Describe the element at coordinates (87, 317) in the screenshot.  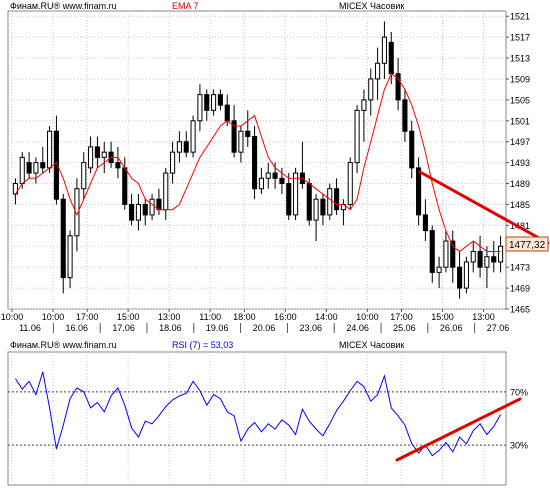
I see `price-x-tick-label: 17:00` at that location.